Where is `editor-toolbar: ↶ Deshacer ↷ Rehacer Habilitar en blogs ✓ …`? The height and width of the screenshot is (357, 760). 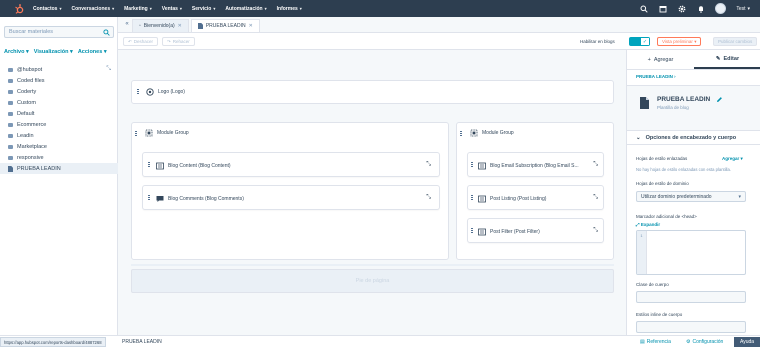 editor-toolbar: ↶ Deshacer ↷ Rehacer Habilitar en blogs ✓ … is located at coordinates (439, 41).